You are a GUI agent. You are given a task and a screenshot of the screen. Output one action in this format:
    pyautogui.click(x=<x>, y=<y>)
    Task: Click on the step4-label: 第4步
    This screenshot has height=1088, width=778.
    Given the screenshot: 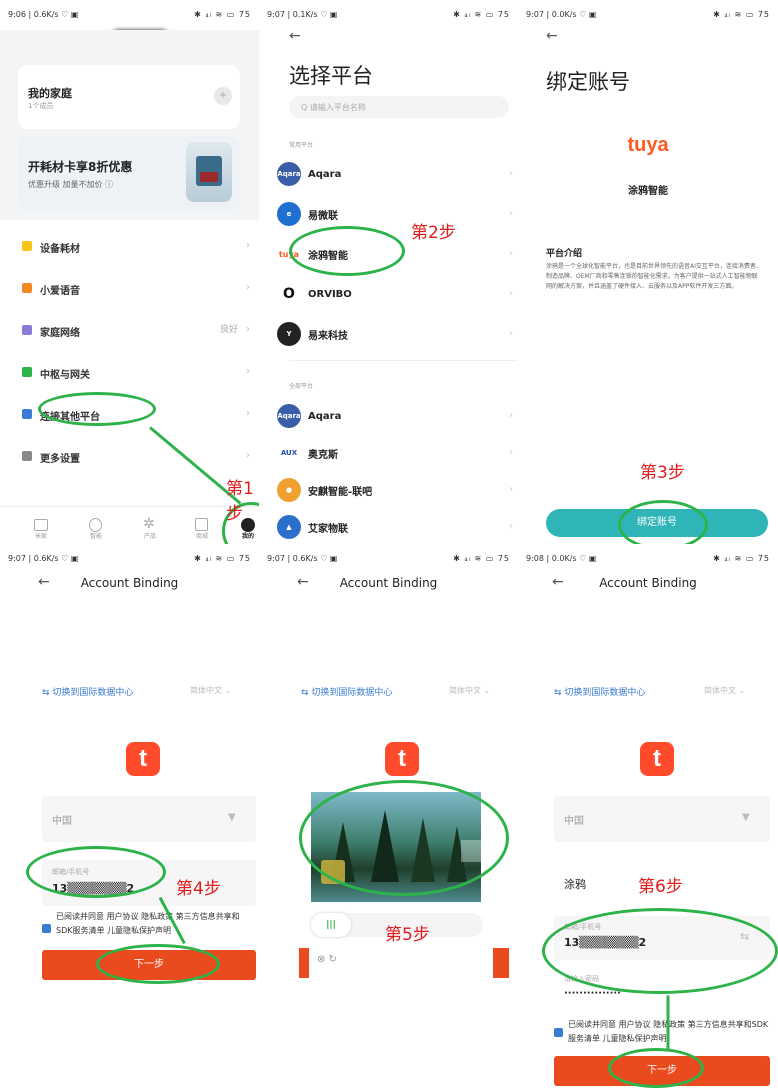 What is the action you would take?
    pyautogui.click(x=198, y=889)
    